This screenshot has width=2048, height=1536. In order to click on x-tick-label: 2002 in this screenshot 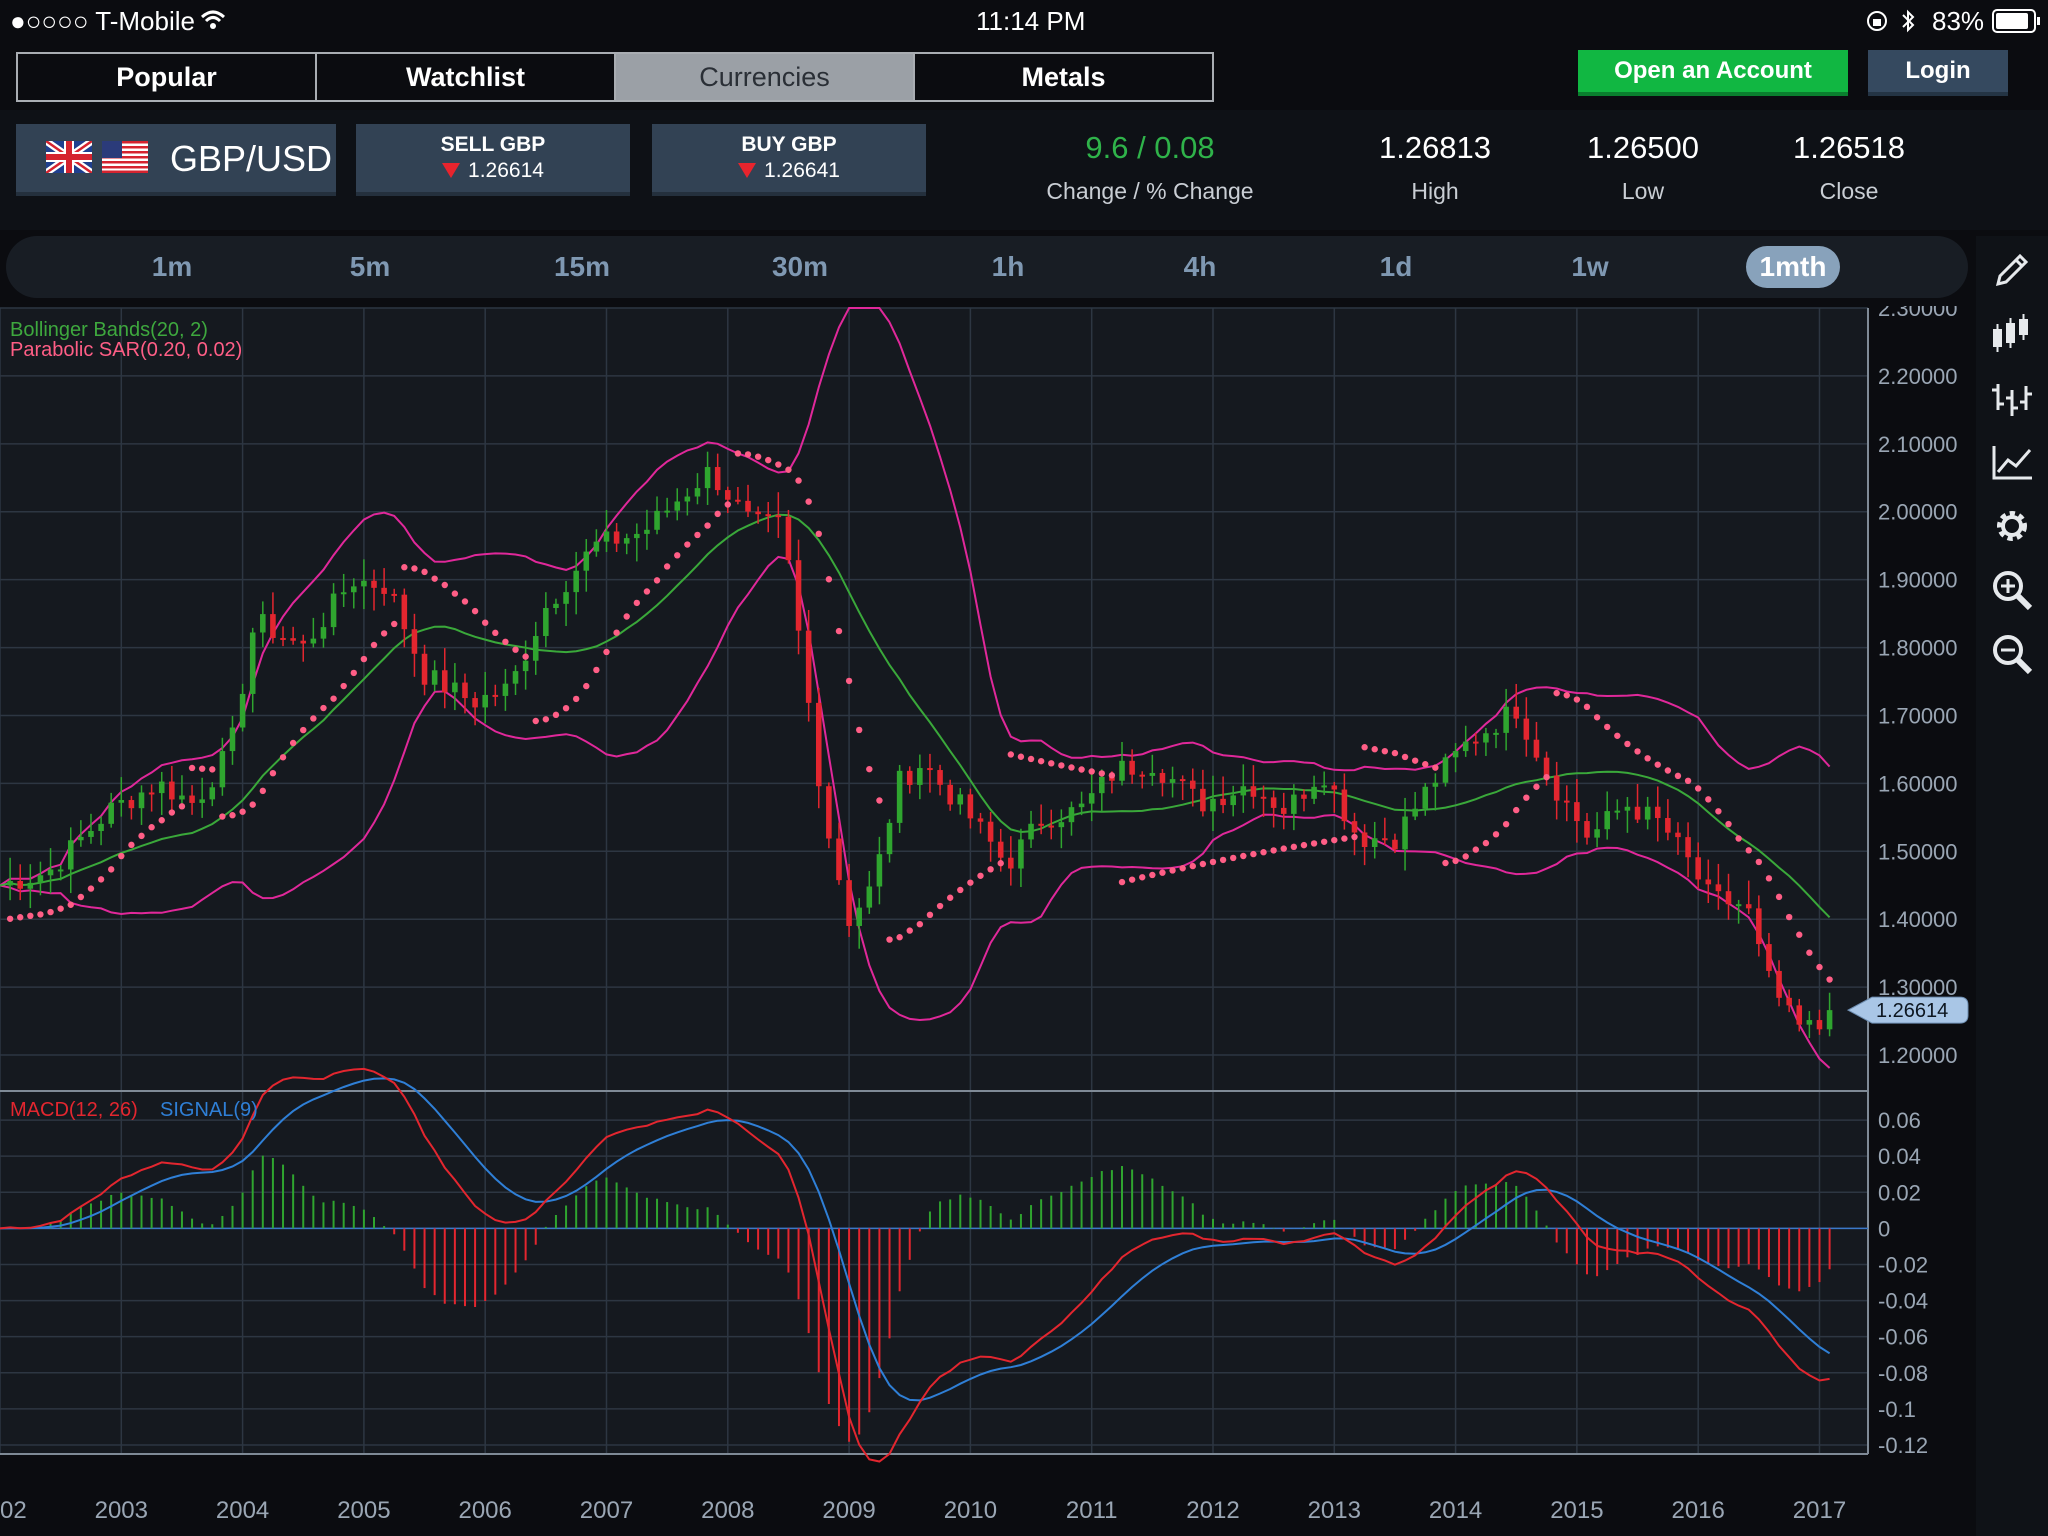, I will do `click(13, 1510)`.